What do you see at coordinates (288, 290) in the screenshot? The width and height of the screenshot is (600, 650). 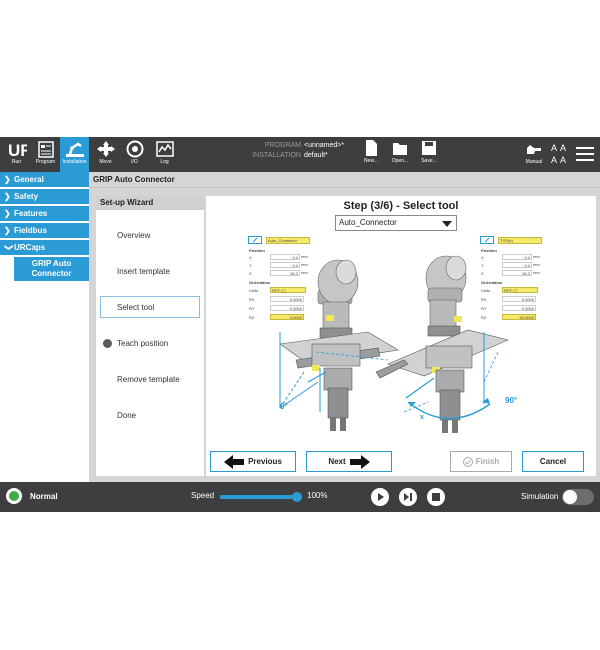 I see `left-units-dropdown: RPY (°)` at bounding box center [288, 290].